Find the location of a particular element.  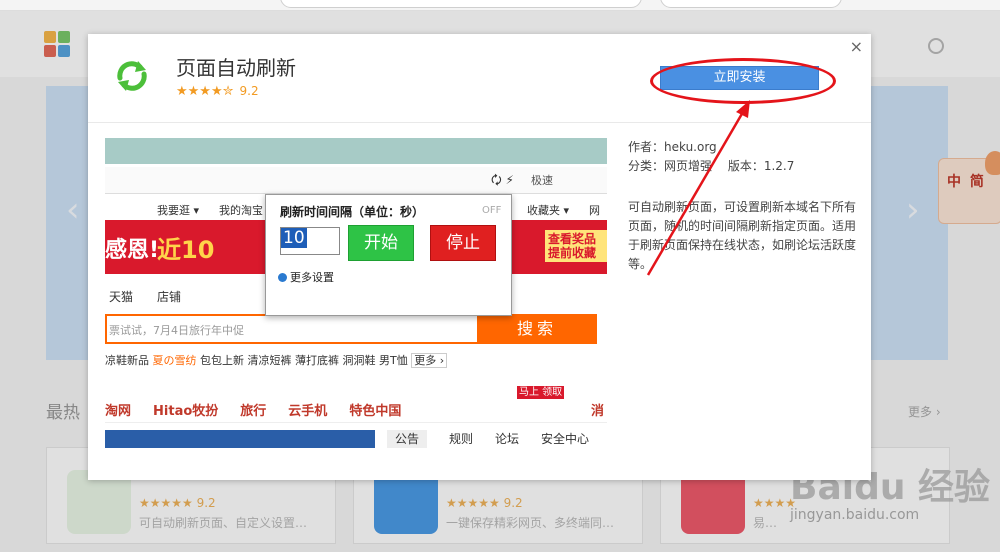

annotation-arrow is located at coordinates (698, 188).